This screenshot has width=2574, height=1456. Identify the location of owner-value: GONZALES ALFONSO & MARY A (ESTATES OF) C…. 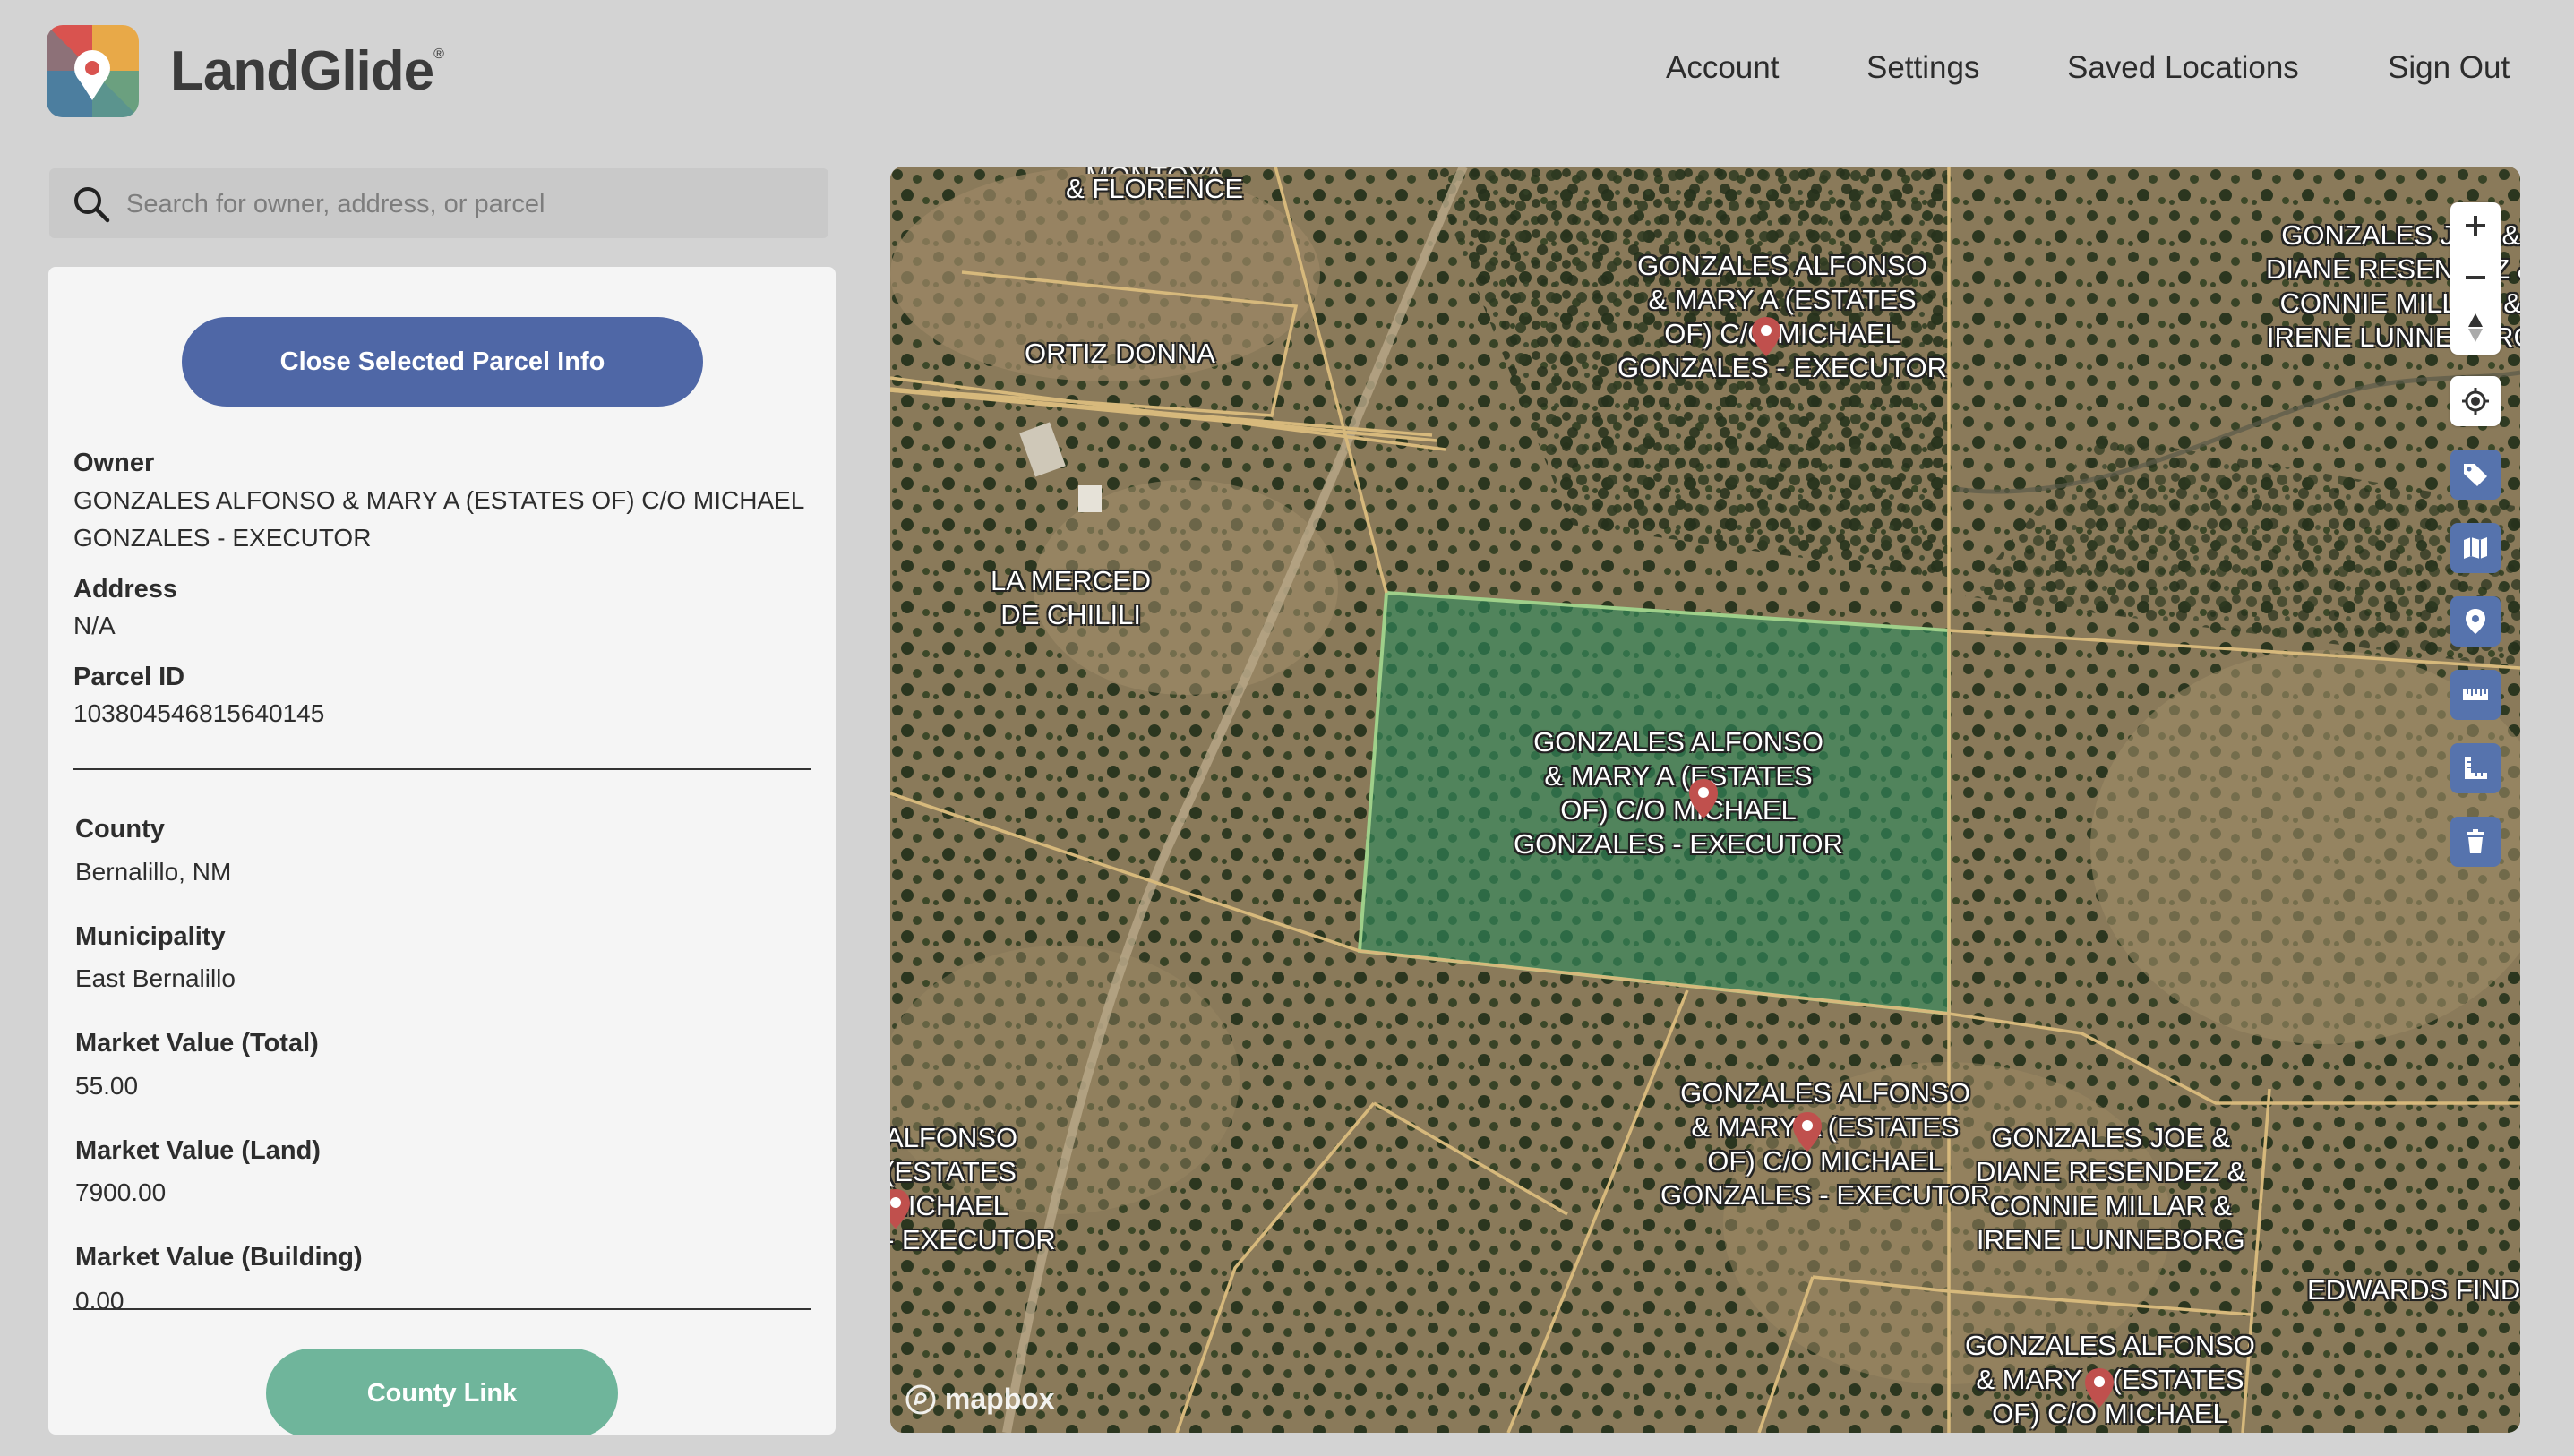
(438, 519).